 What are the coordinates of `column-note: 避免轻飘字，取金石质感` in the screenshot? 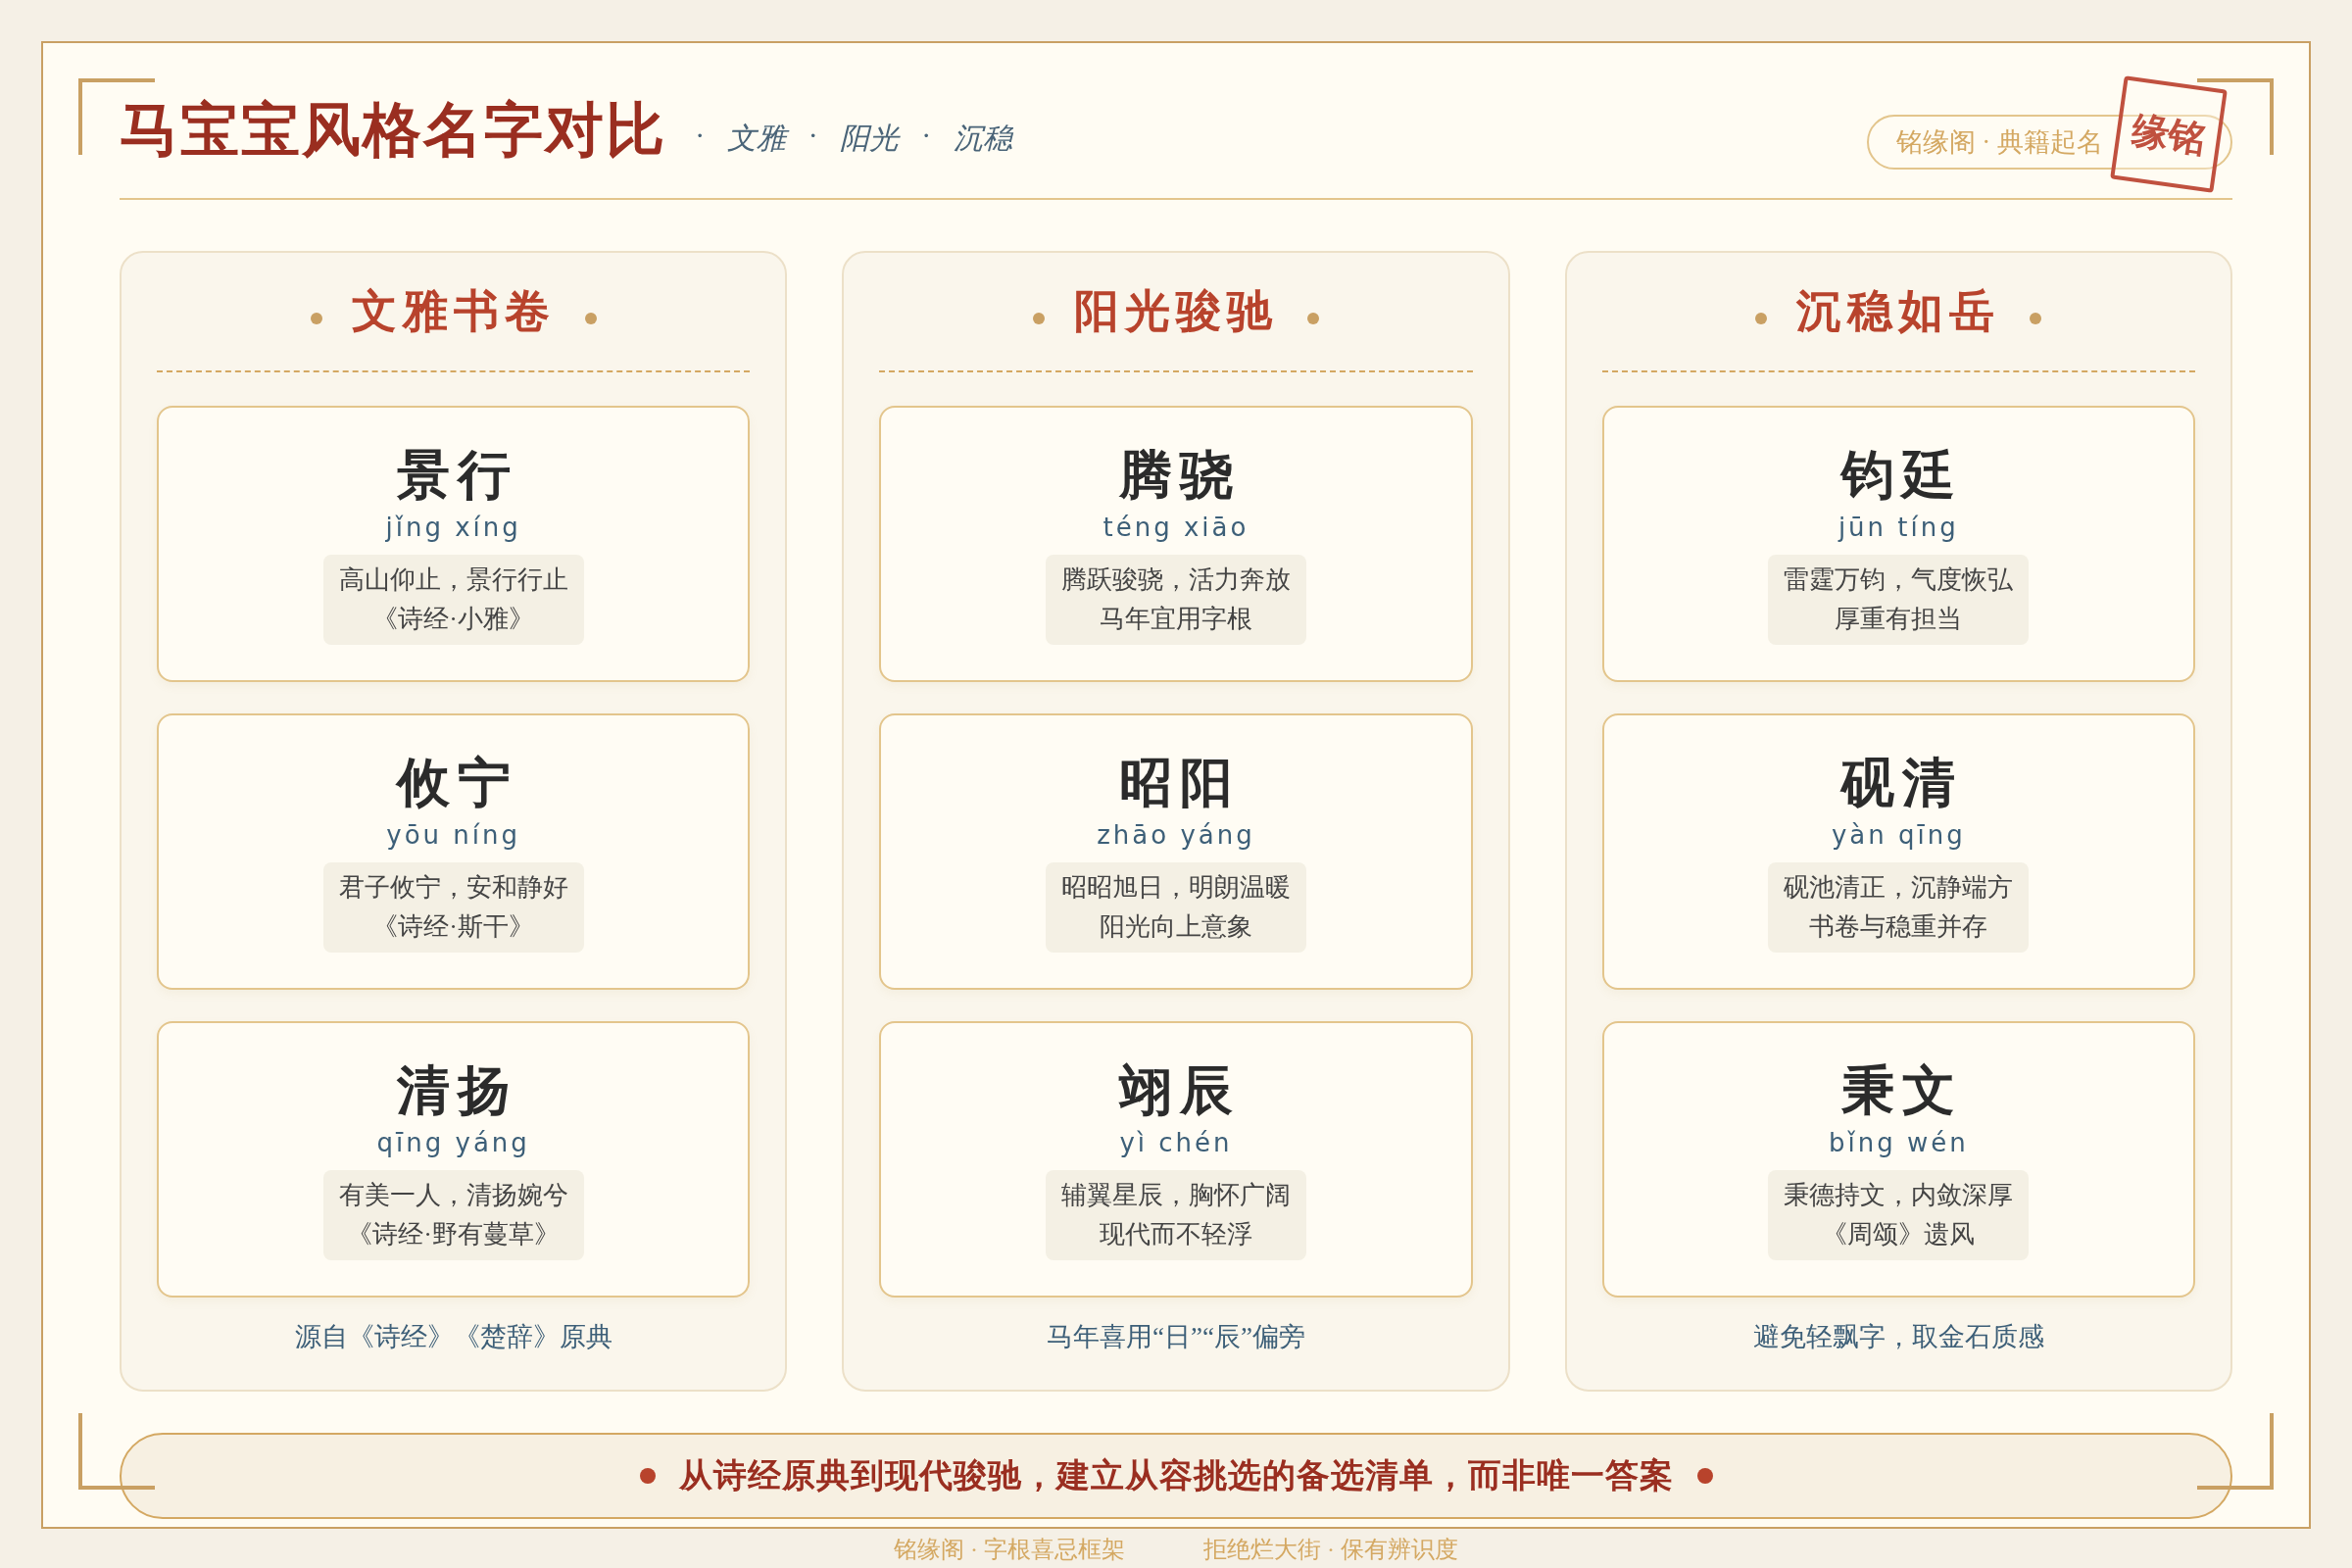 It's located at (1898, 1337).